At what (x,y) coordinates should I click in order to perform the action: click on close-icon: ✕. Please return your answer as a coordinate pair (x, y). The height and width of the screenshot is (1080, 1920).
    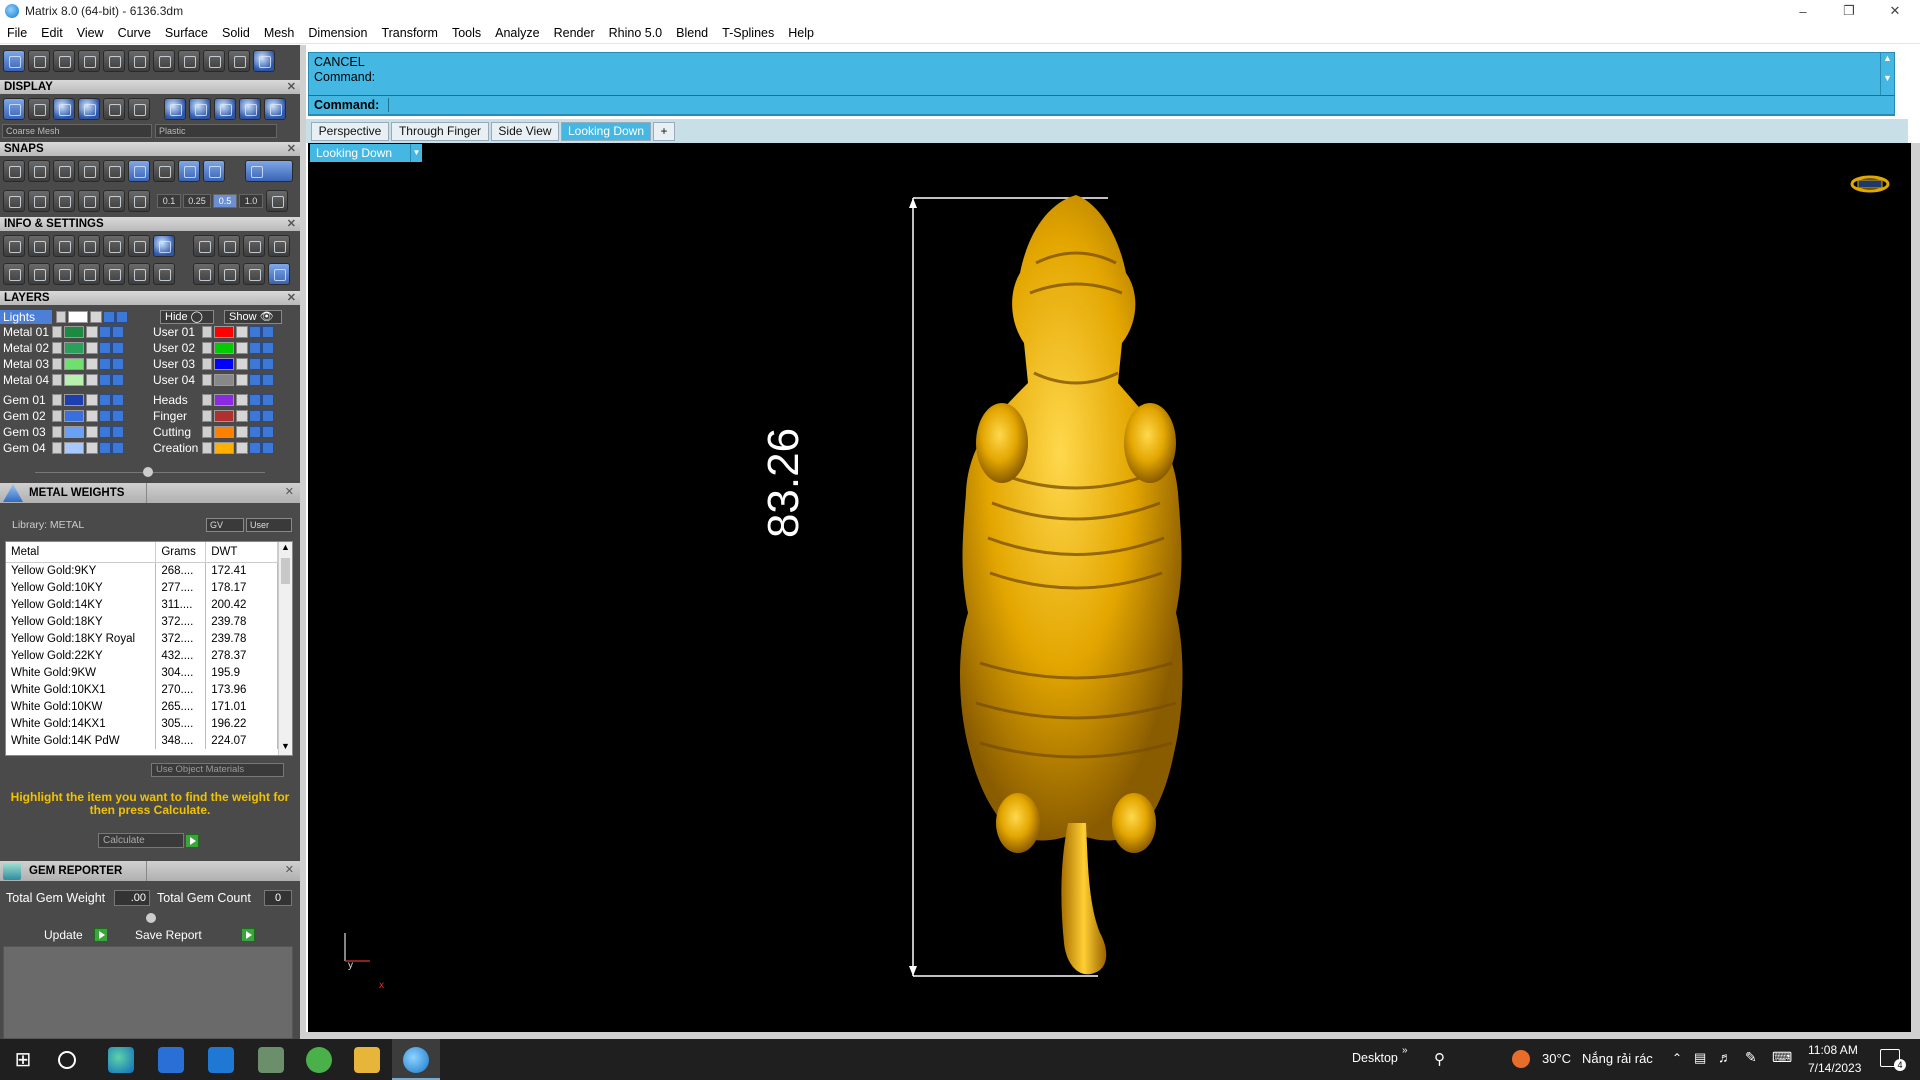
    Looking at the image, I should click on (291, 298).